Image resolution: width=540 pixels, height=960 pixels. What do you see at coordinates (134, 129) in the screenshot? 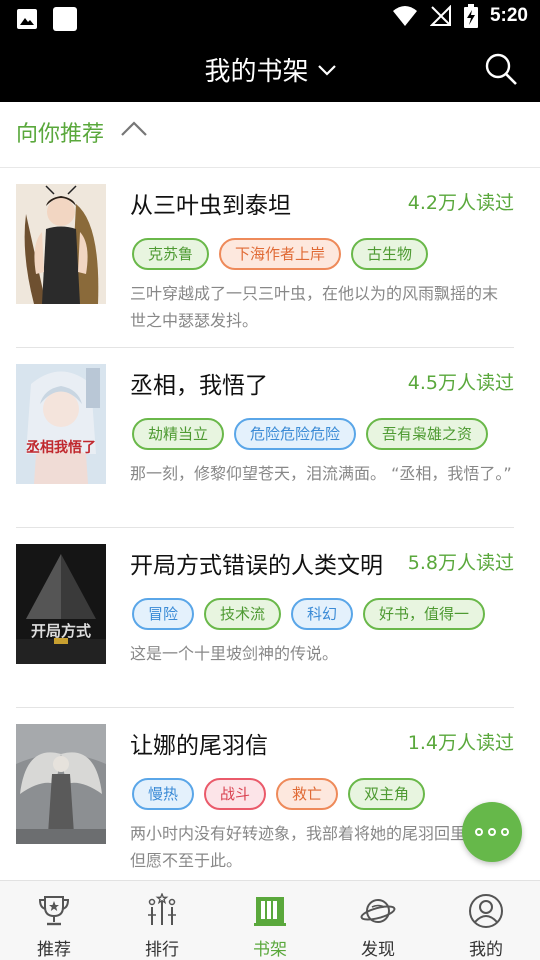
I see `chevron-up-icon` at bounding box center [134, 129].